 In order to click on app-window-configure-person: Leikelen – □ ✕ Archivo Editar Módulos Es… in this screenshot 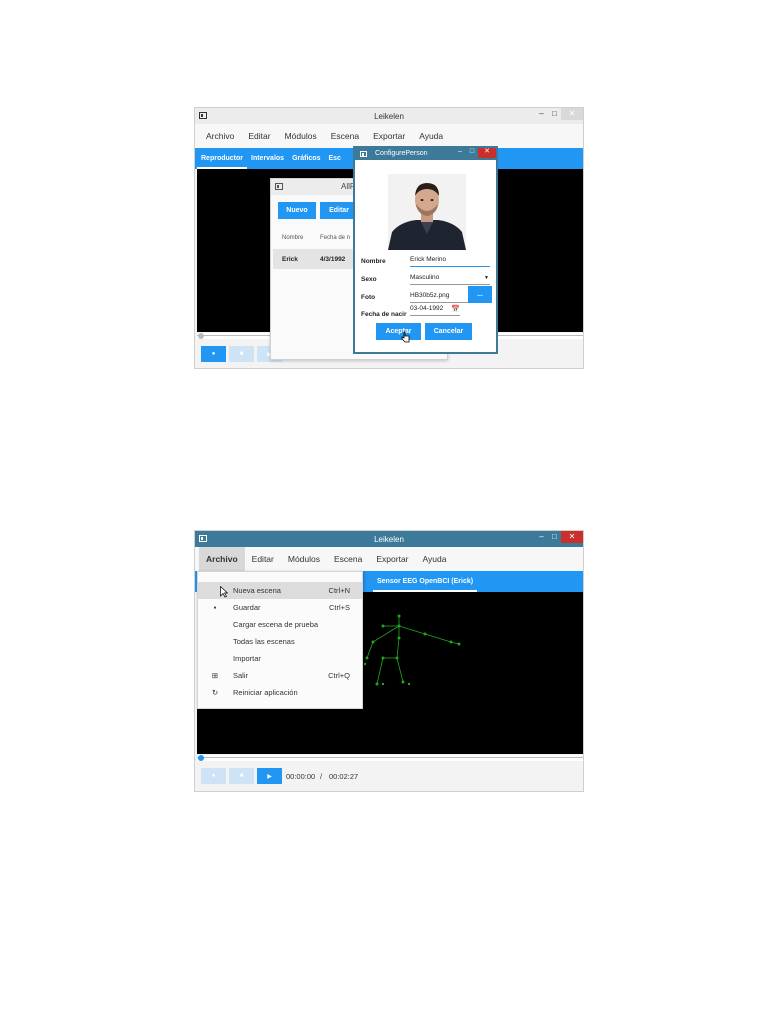, I will do `click(389, 238)`.